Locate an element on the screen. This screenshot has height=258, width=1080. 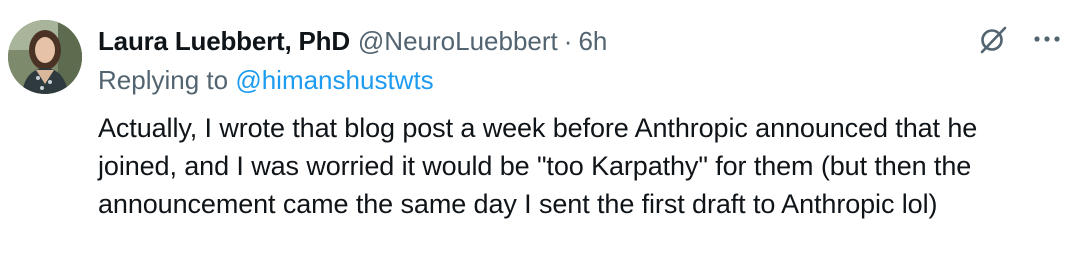
grok-button is located at coordinates (993, 39).